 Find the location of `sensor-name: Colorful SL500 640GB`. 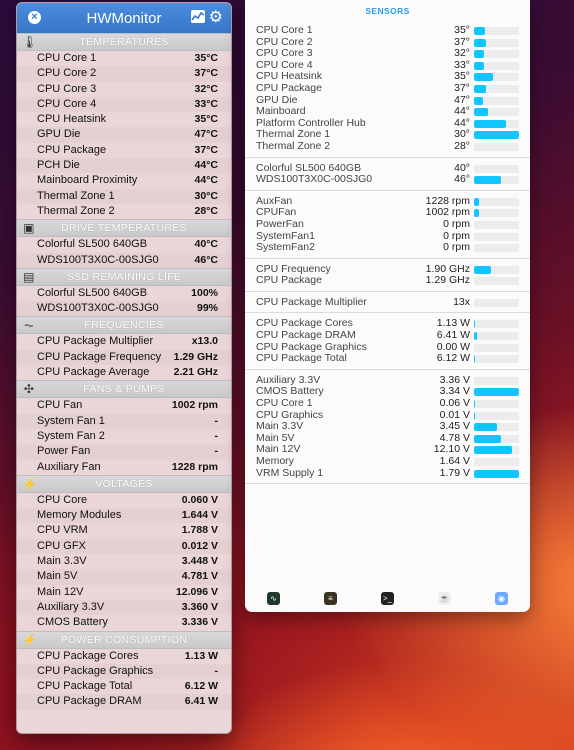

sensor-name: Colorful SL500 640GB is located at coordinates (92, 244).